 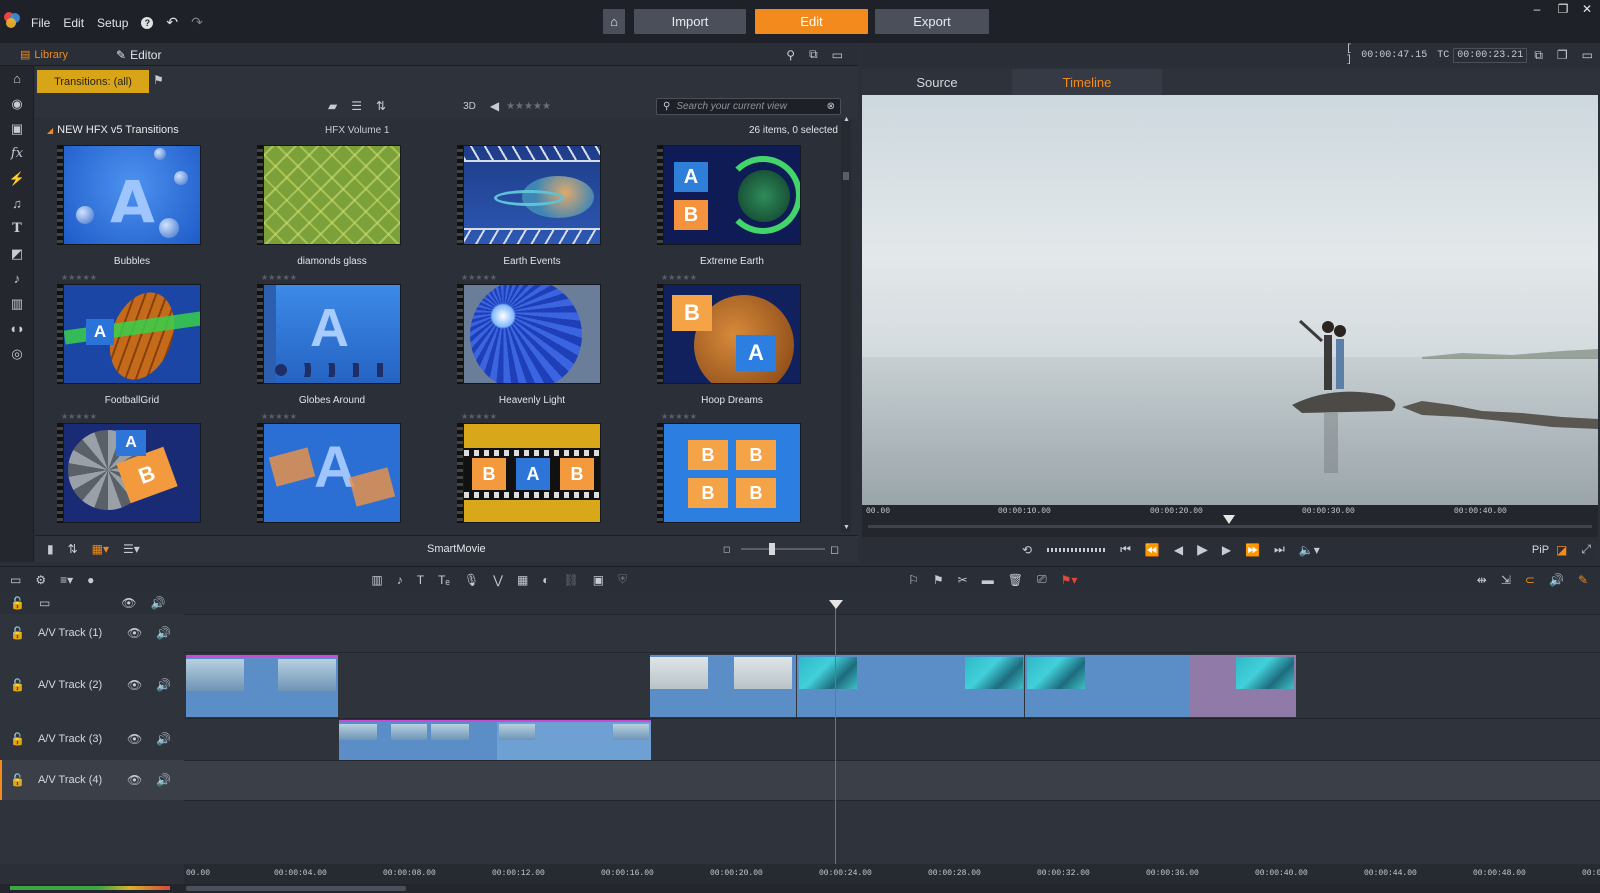 What do you see at coordinates (79, 739) in the screenshot?
I see `track-name: A/V Track (3)` at bounding box center [79, 739].